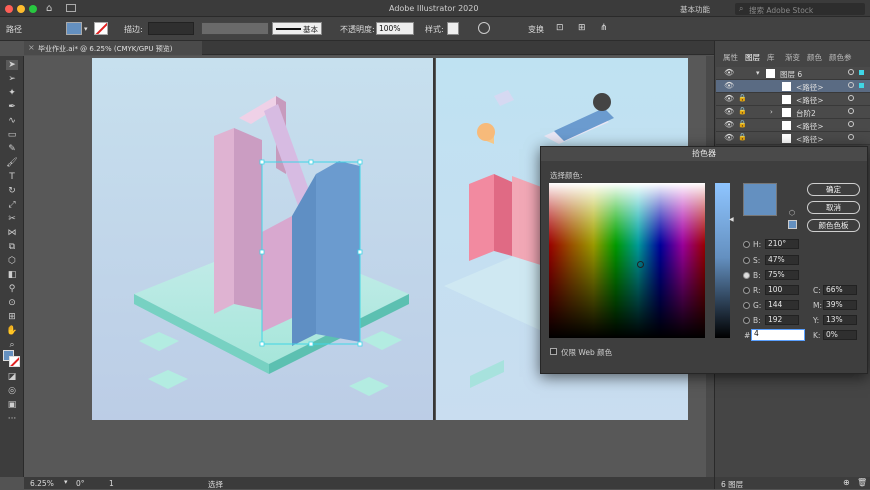 The width and height of the screenshot is (870, 490). I want to click on brush-dropdown: 基本, so click(297, 28).